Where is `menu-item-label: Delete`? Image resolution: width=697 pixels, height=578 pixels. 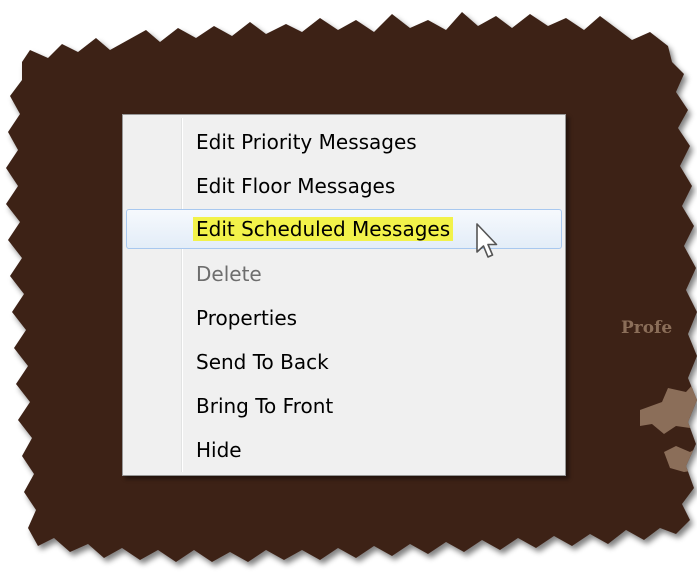
menu-item-label: Delete is located at coordinates (229, 274).